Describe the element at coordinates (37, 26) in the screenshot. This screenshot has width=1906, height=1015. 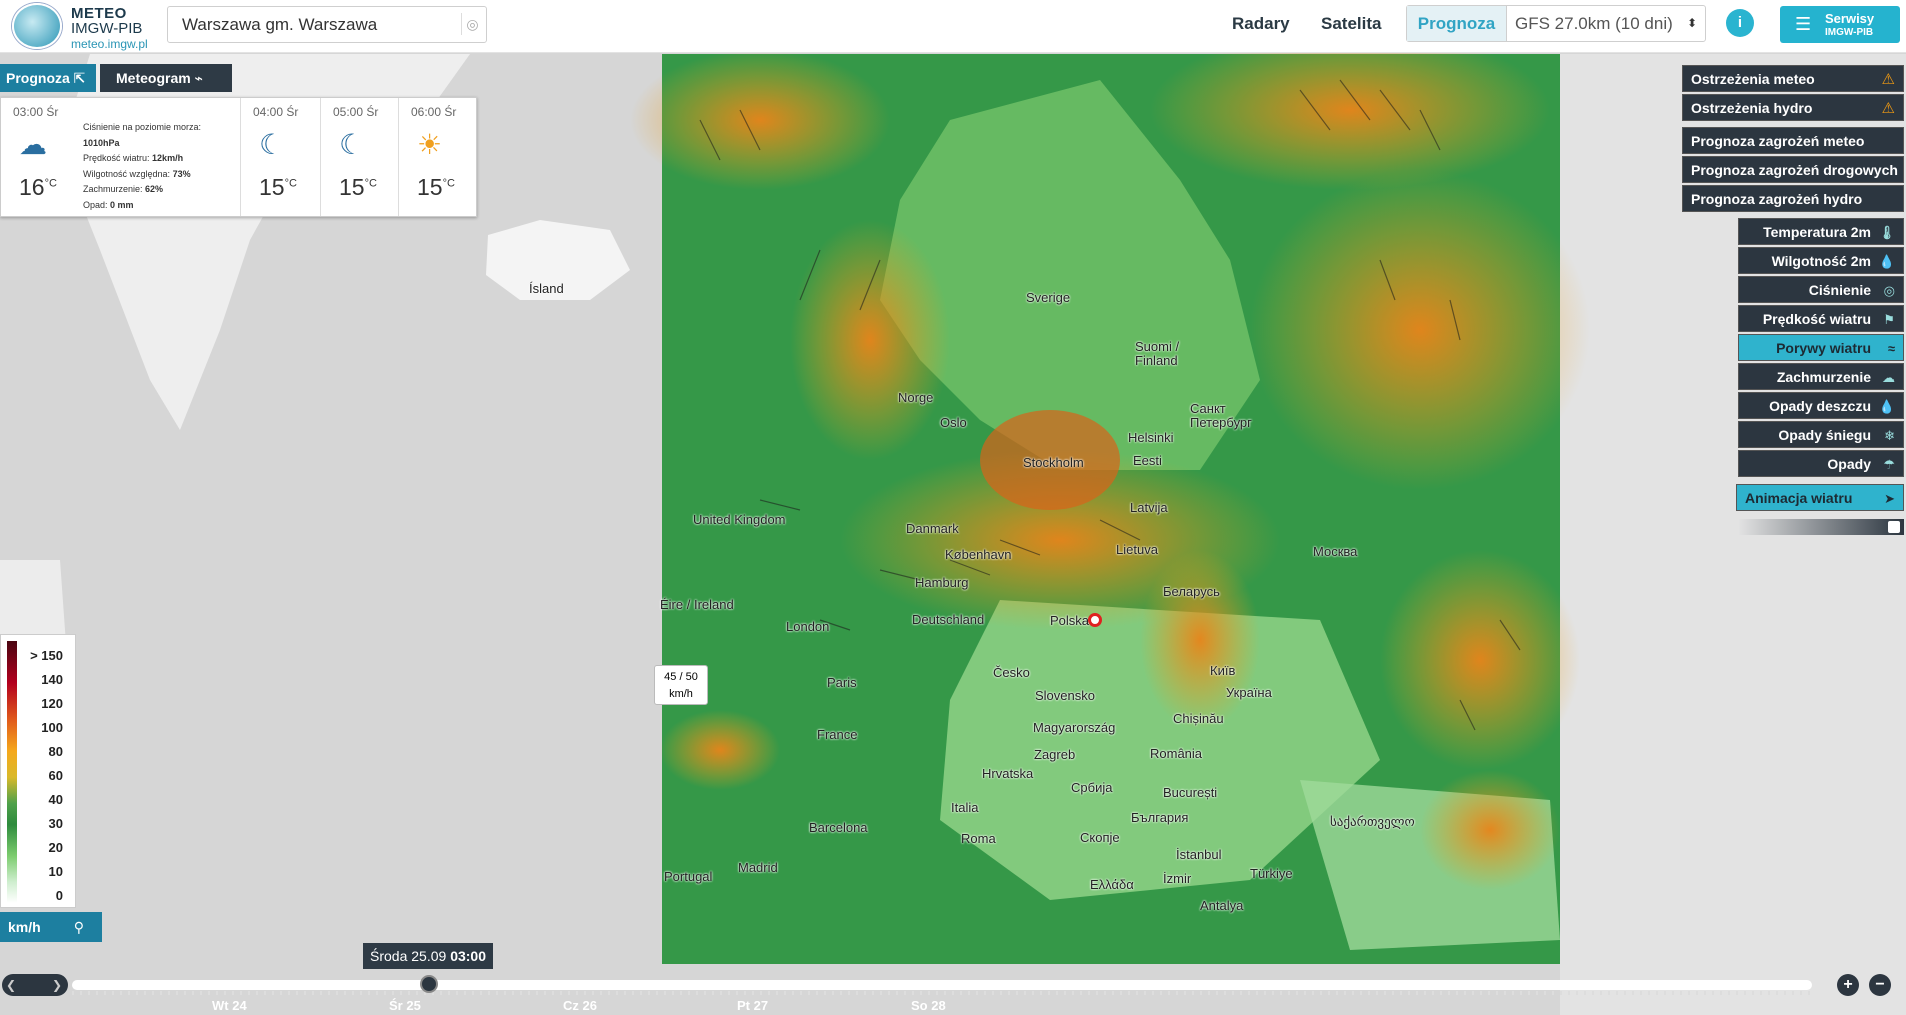
I see `imgw-logo` at that location.